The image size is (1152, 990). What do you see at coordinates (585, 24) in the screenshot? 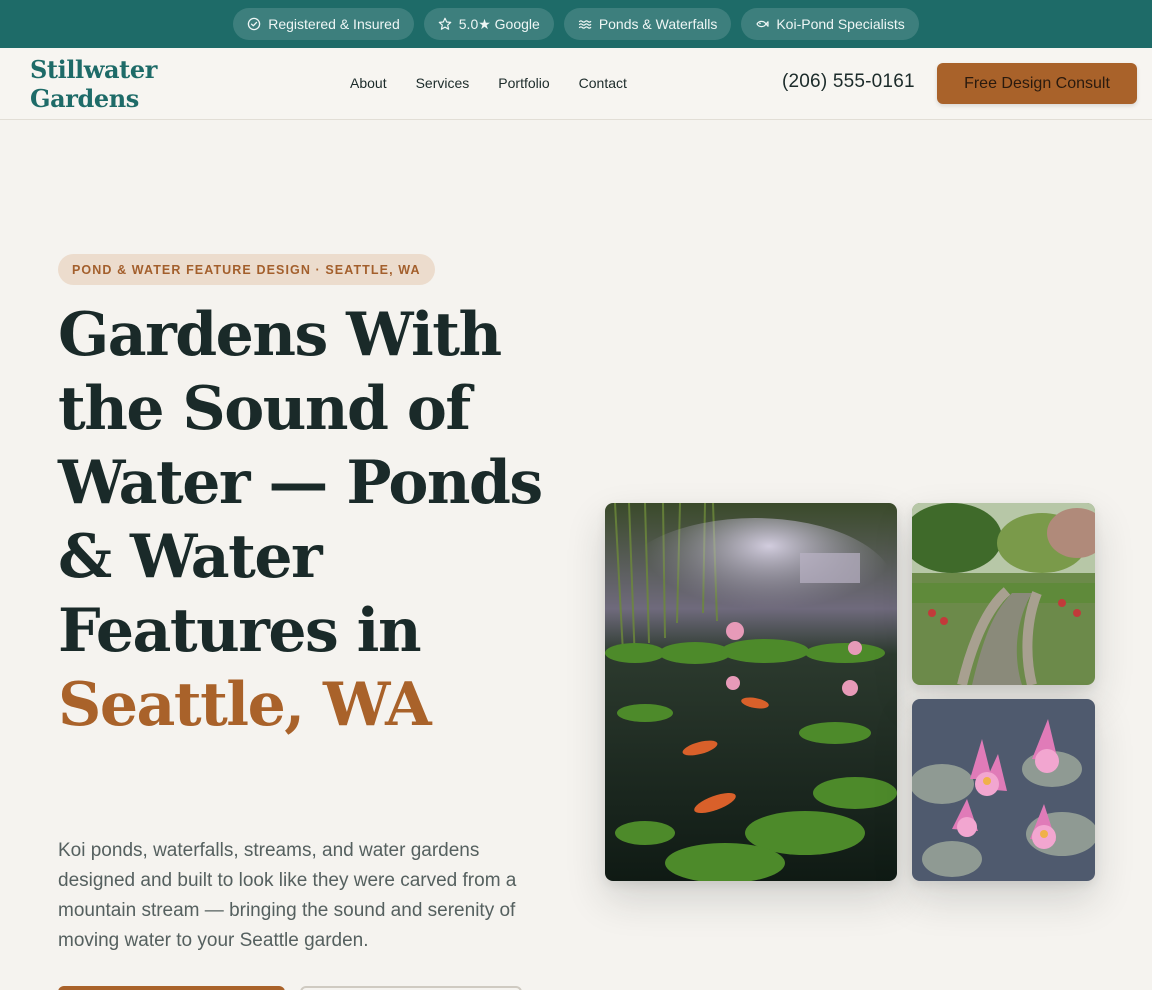
I see `waves-icon` at bounding box center [585, 24].